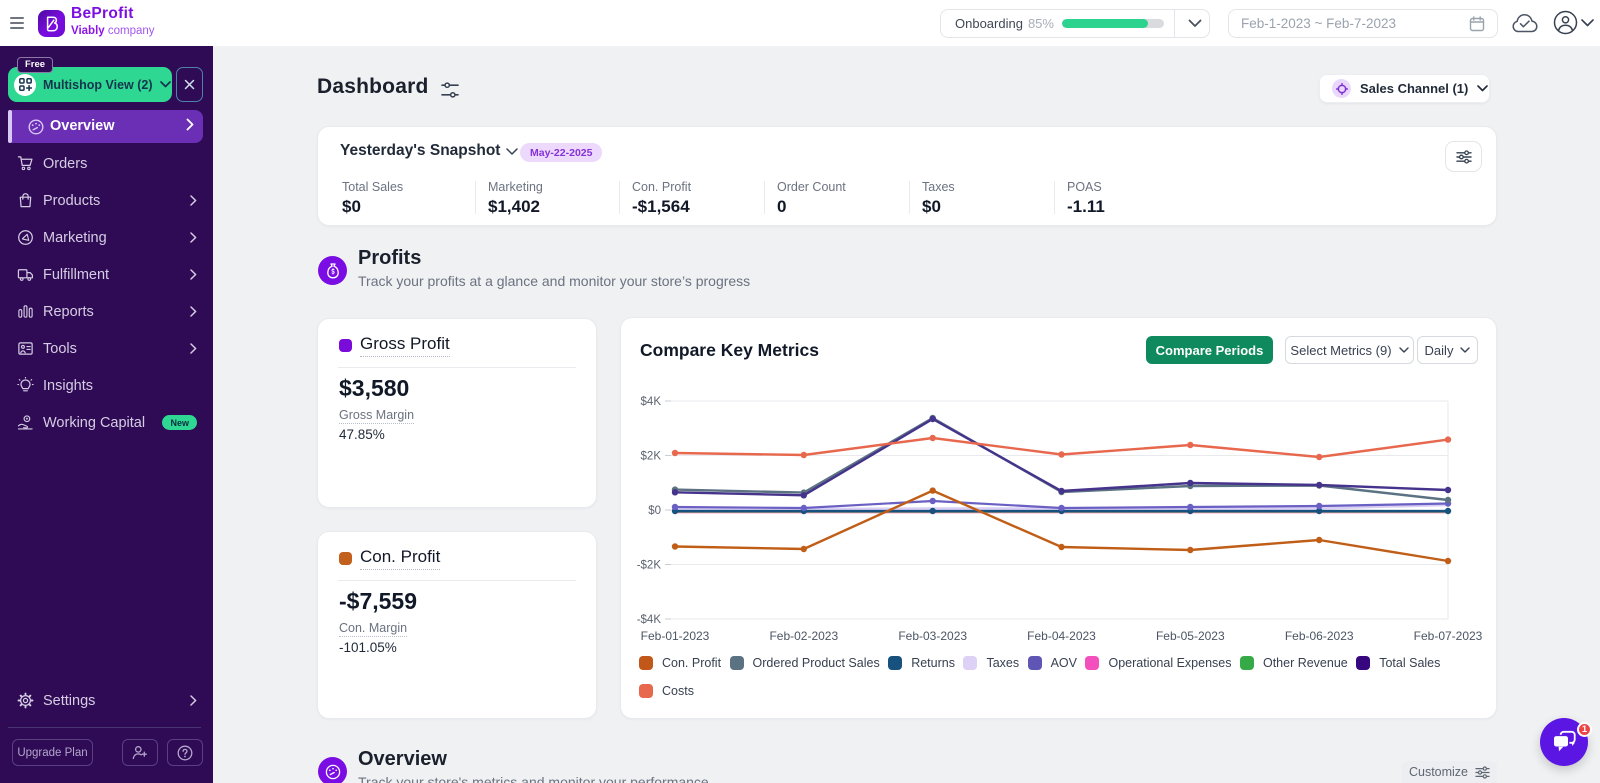  What do you see at coordinates (651, 457) in the screenshot?
I see `svg-text: $2K` at bounding box center [651, 457].